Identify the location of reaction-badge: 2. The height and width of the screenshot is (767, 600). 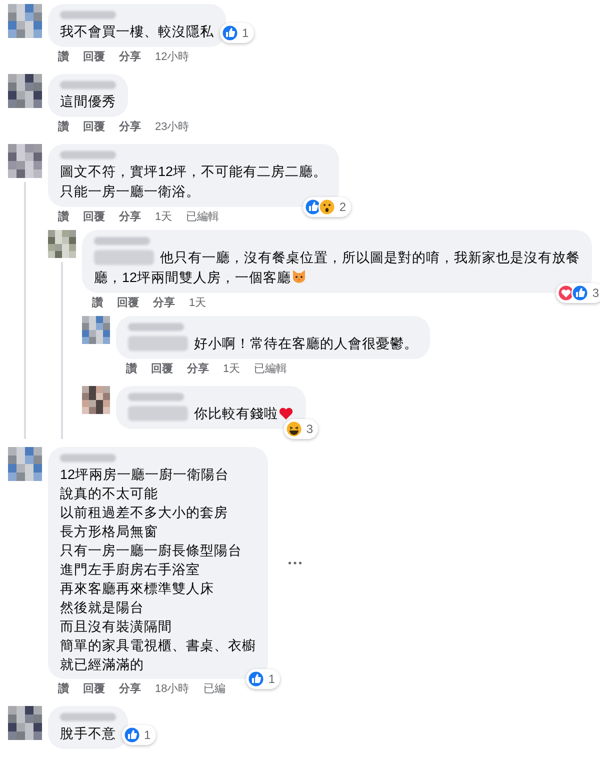
(327, 207).